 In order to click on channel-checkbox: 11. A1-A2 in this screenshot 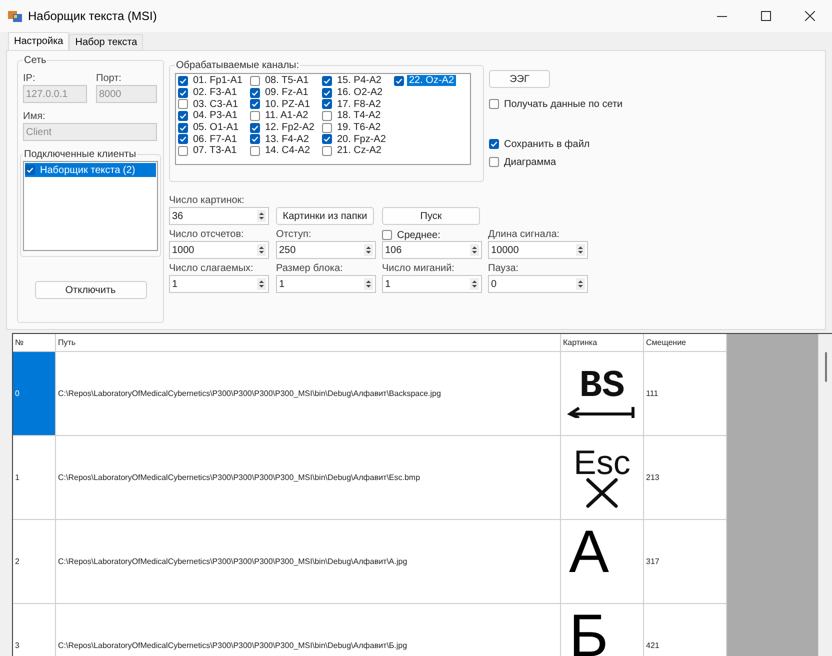, I will do `click(286, 116)`.